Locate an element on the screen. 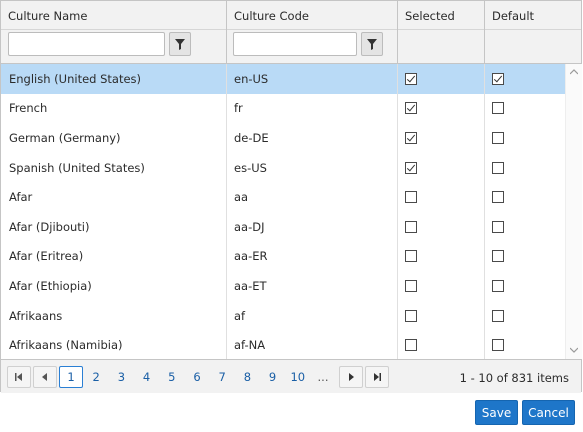  grid-pager: 1 2 3 4 5 6 7 8 9 10... 1 - 10 of 831 items is located at coordinates (291, 376).